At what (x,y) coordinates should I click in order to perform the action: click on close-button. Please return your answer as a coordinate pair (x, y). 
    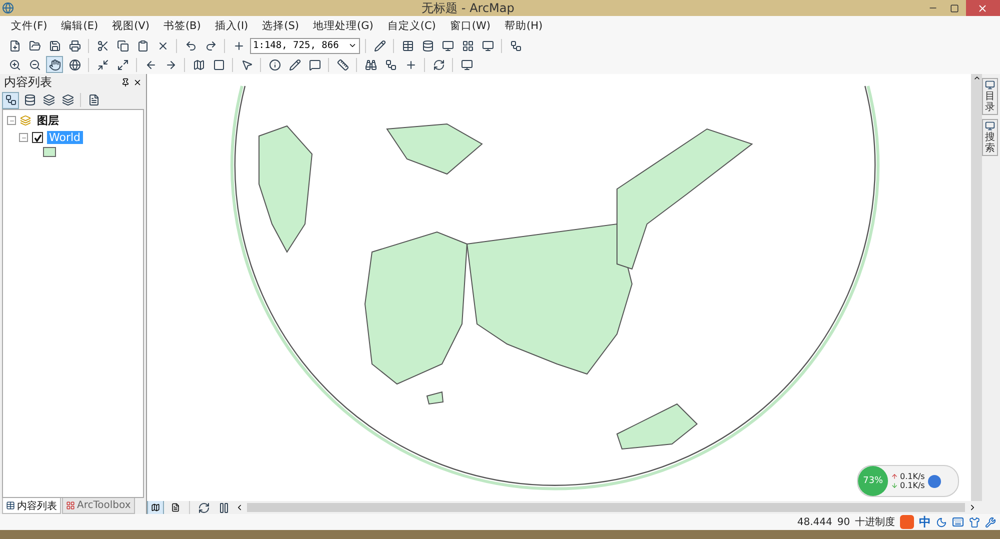
    Looking at the image, I should click on (983, 8).